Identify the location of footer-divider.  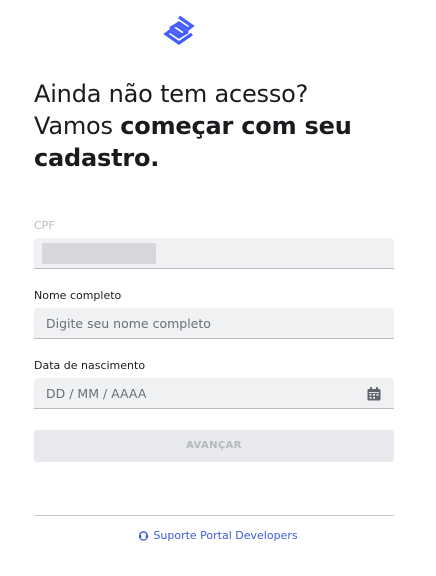
(214, 515).